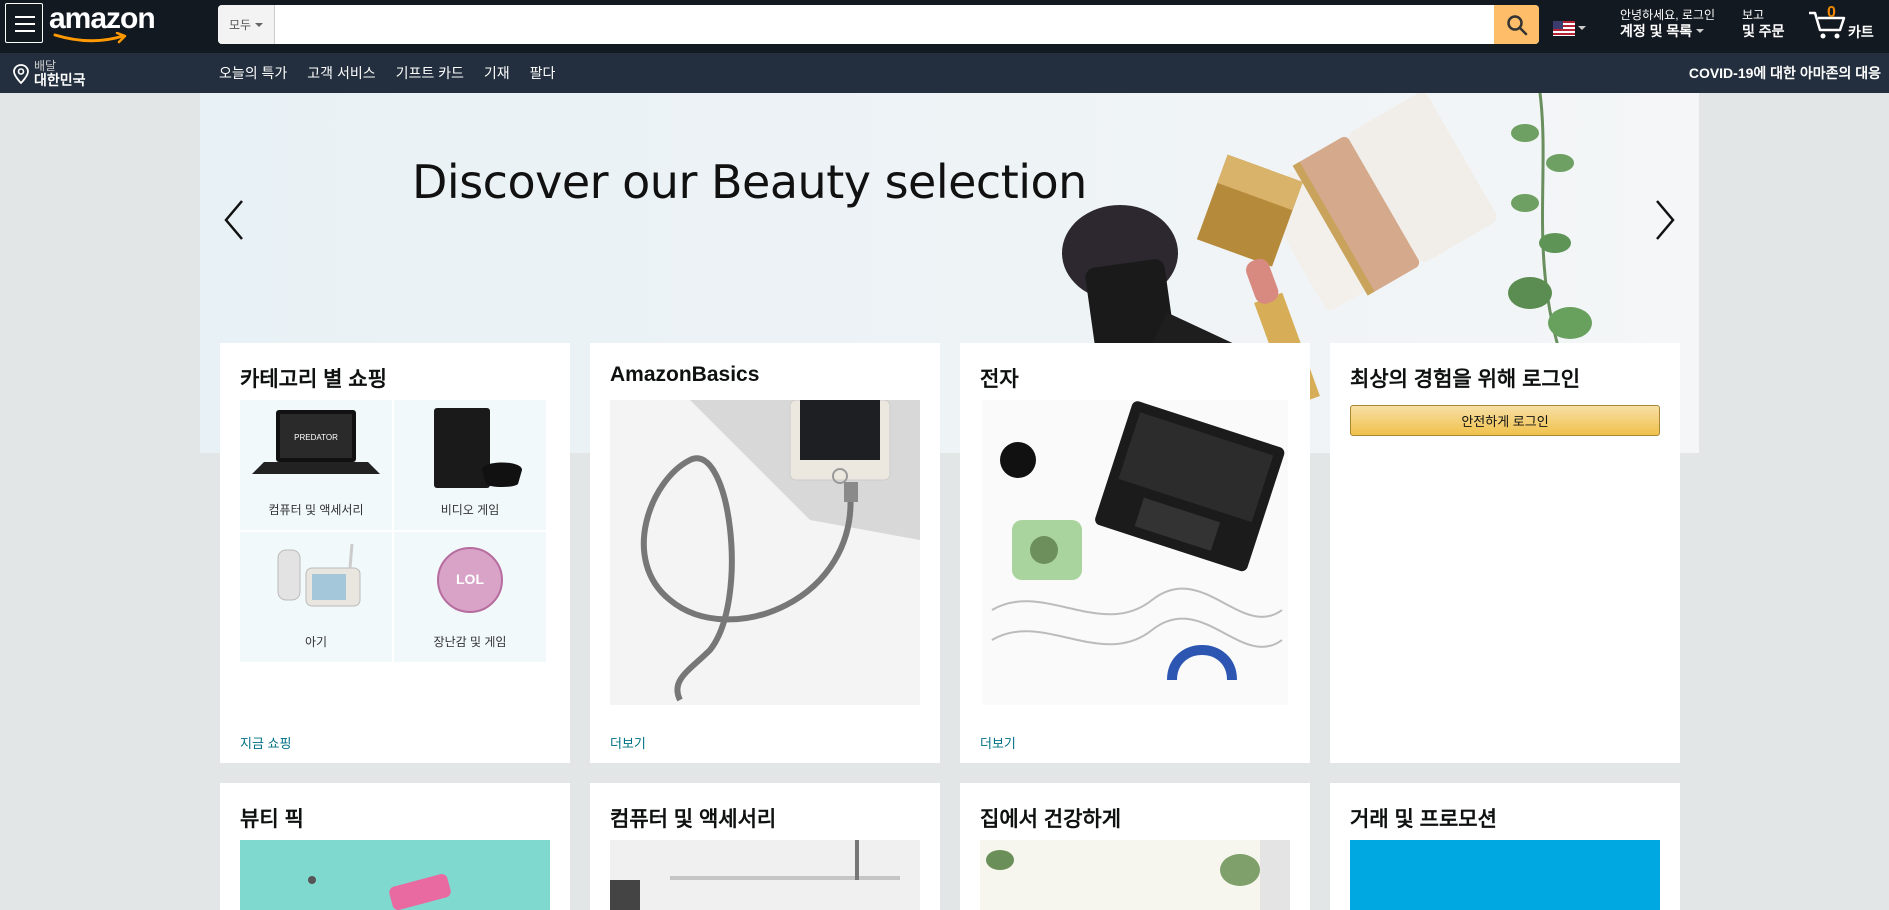  Describe the element at coordinates (497, 73) in the screenshot. I see `subnav-link-registry: 기재` at that location.